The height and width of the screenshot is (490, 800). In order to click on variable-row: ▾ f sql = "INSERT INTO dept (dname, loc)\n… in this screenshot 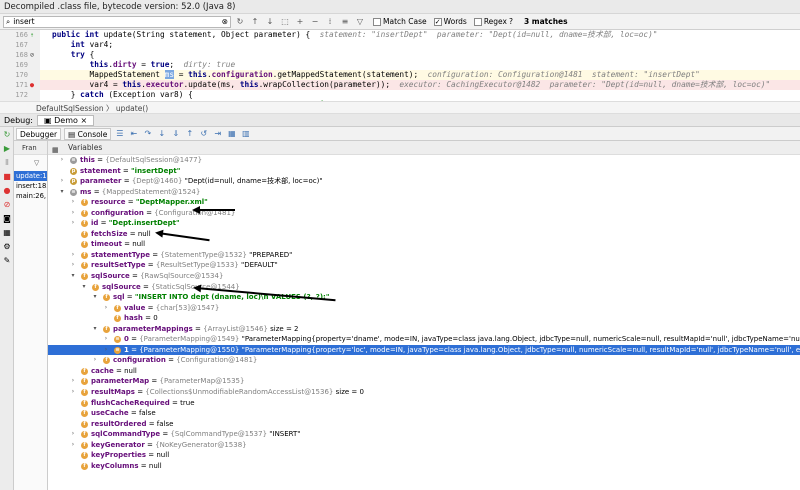, I will do `click(424, 297)`.